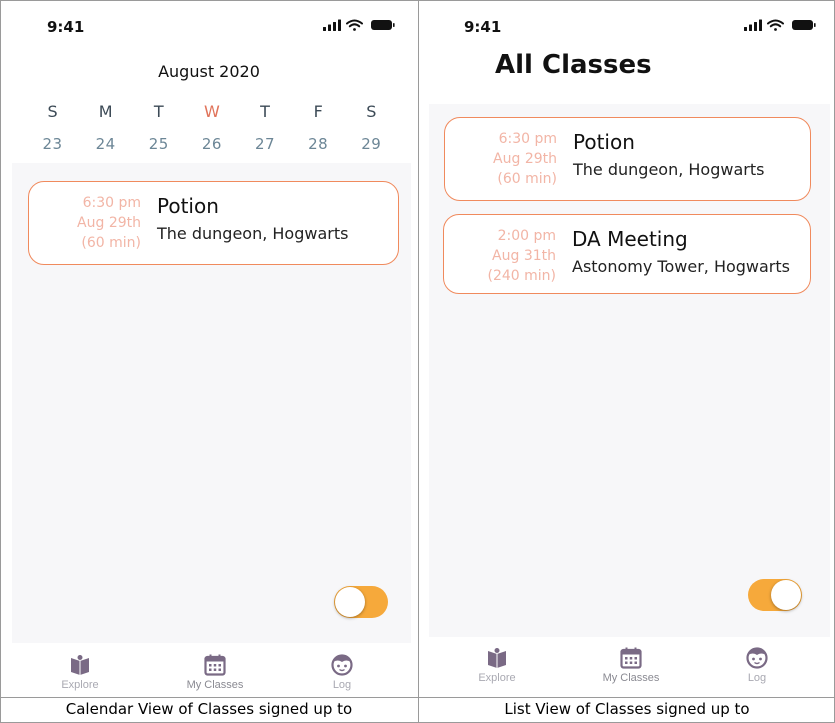  I want to click on weekday-tue: T, so click(158, 111).